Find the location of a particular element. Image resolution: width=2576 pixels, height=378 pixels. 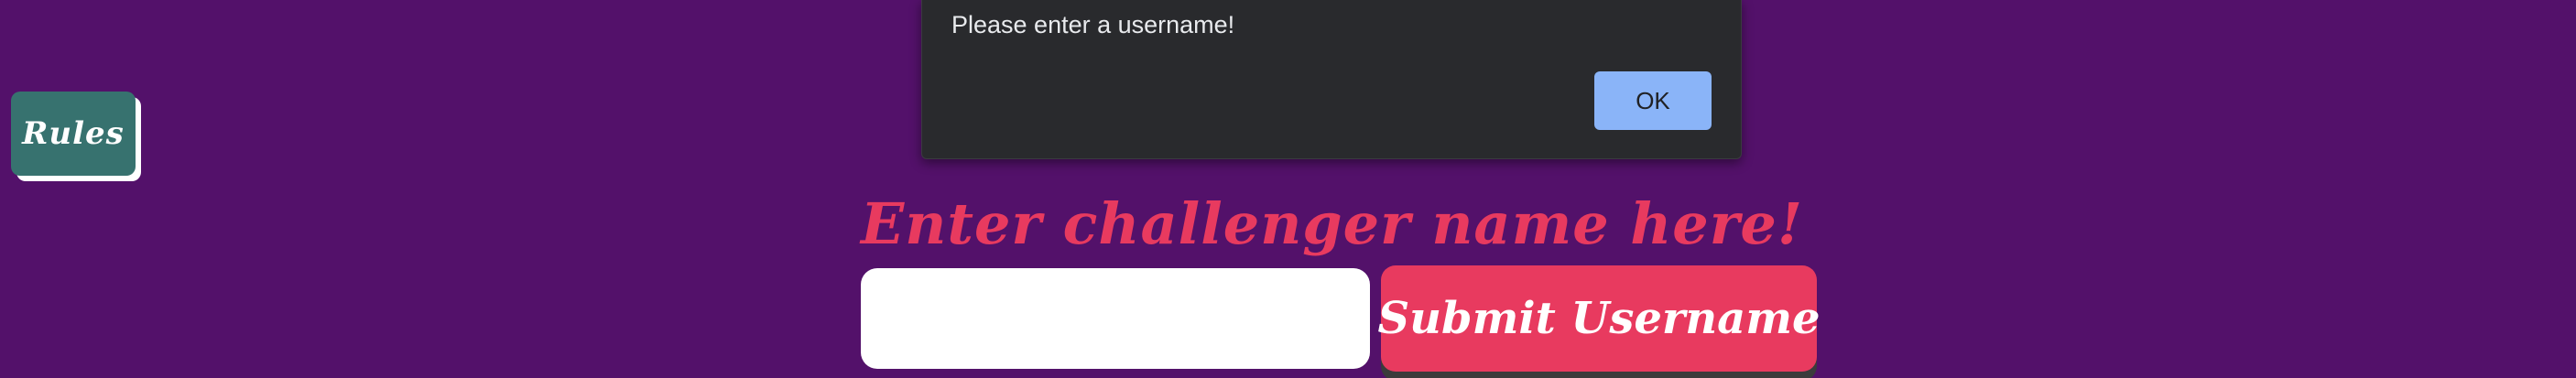

rules-button: Rules is located at coordinates (73, 134).